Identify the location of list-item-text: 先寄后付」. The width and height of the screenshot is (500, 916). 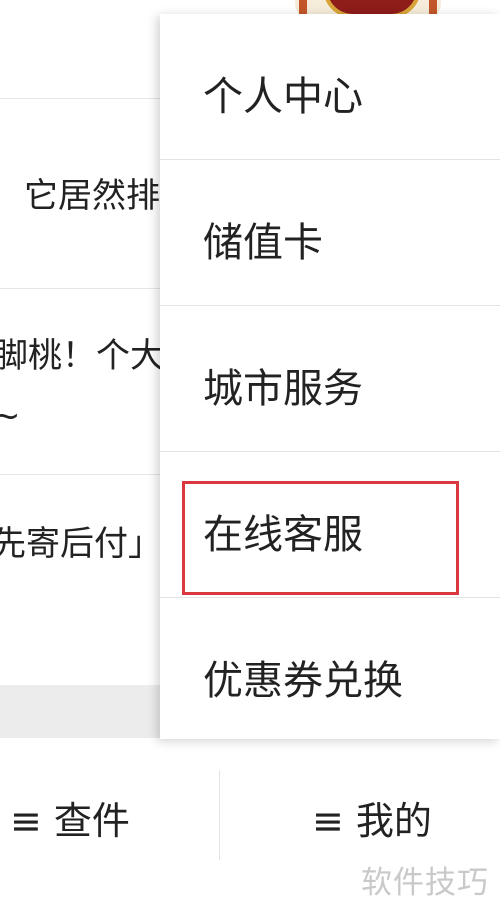
(81, 544).